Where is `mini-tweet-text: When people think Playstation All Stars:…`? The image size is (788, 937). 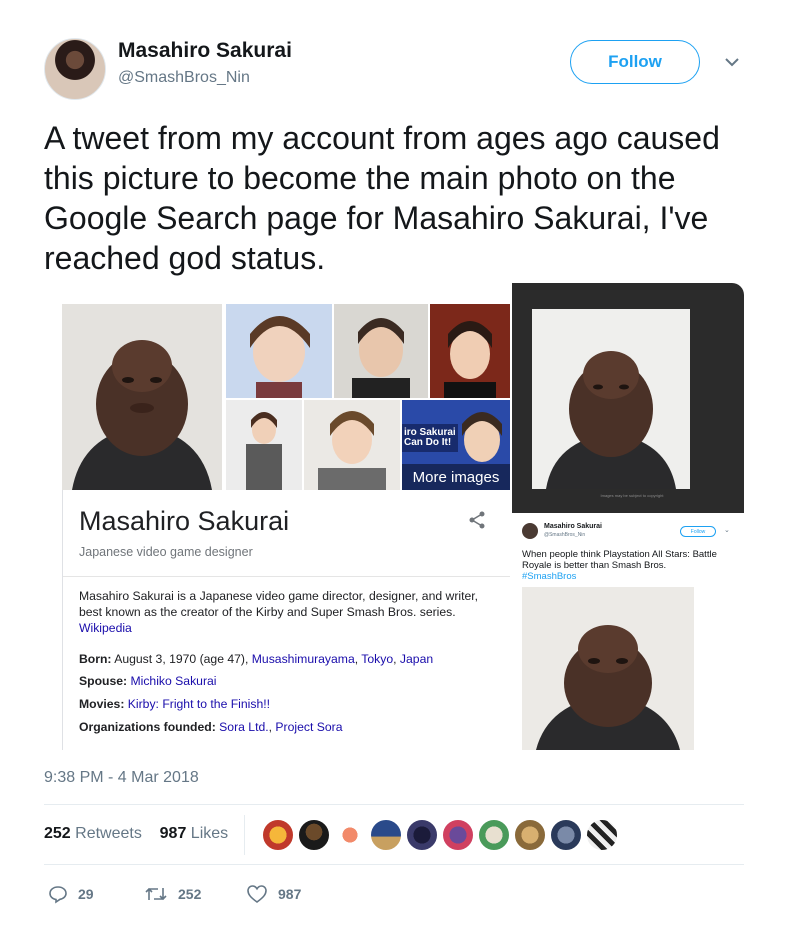 mini-tweet-text: When people think Playstation All Stars:… is located at coordinates (619, 565).